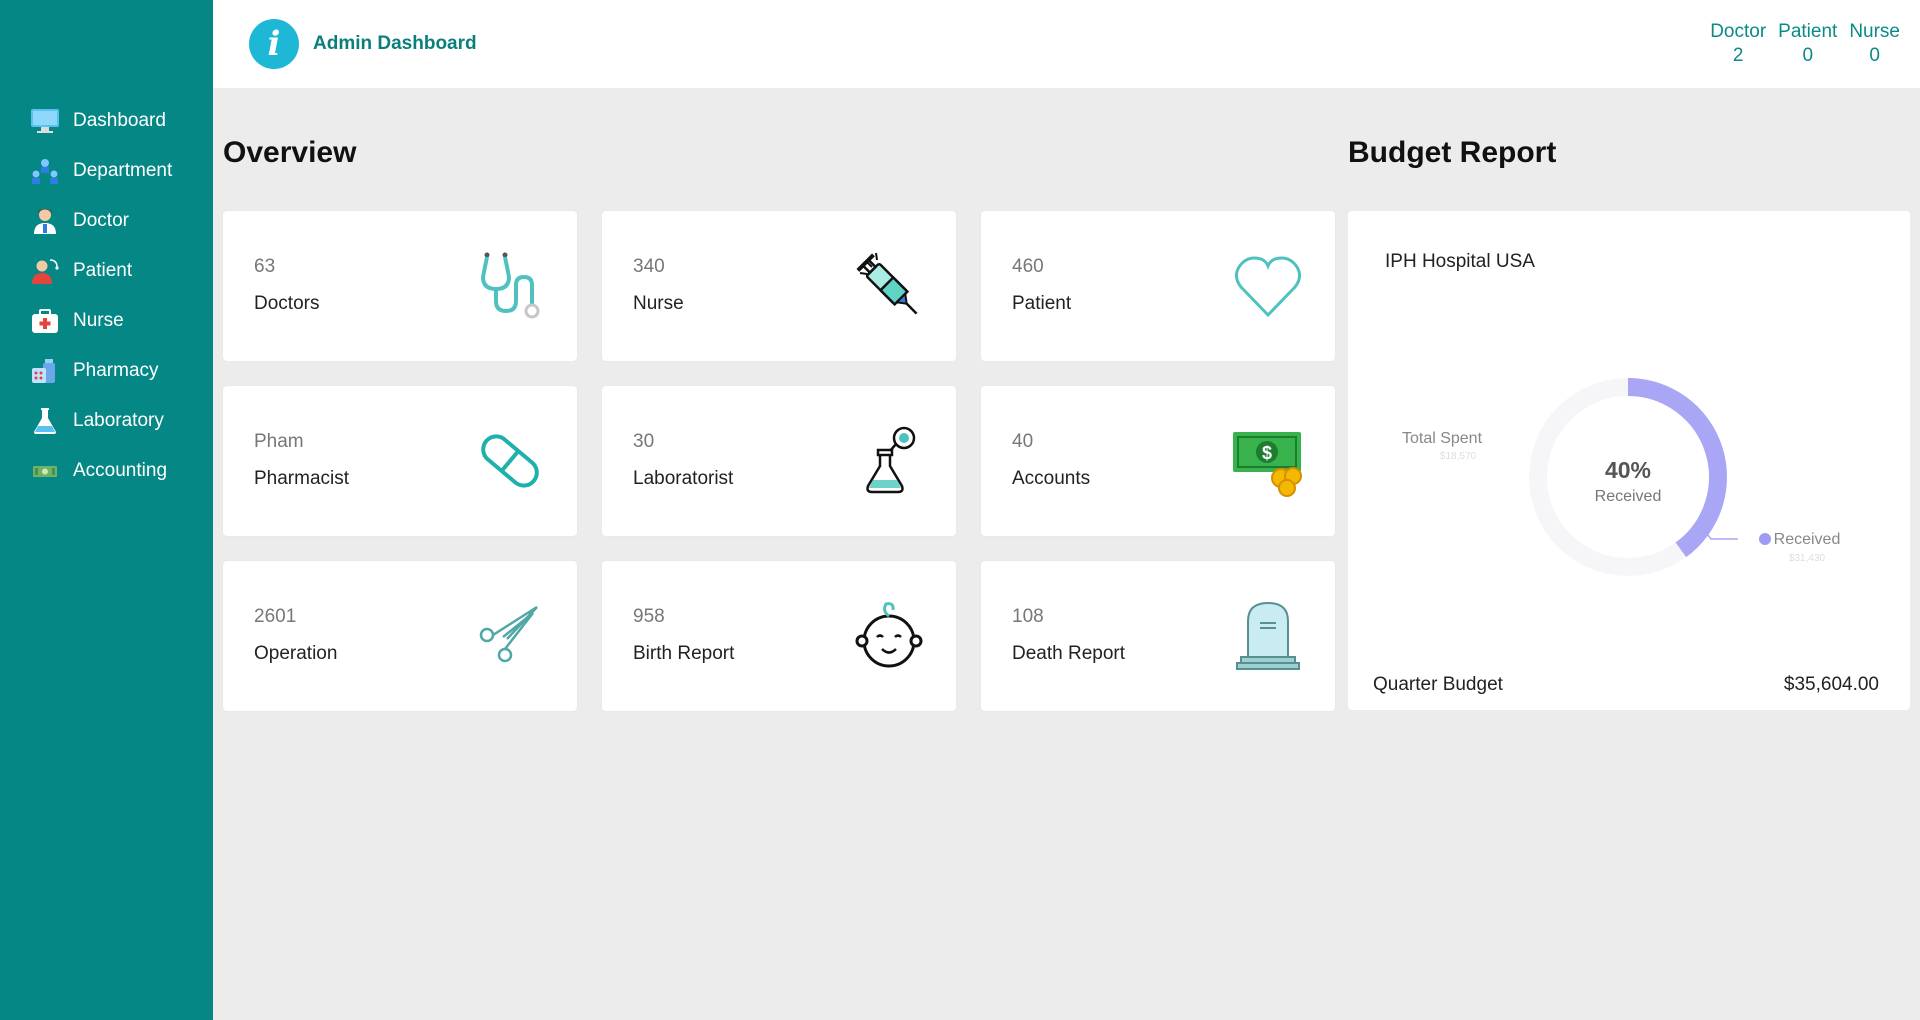 The width and height of the screenshot is (1920, 1020). I want to click on stethoscope-icon, so click(510, 285).